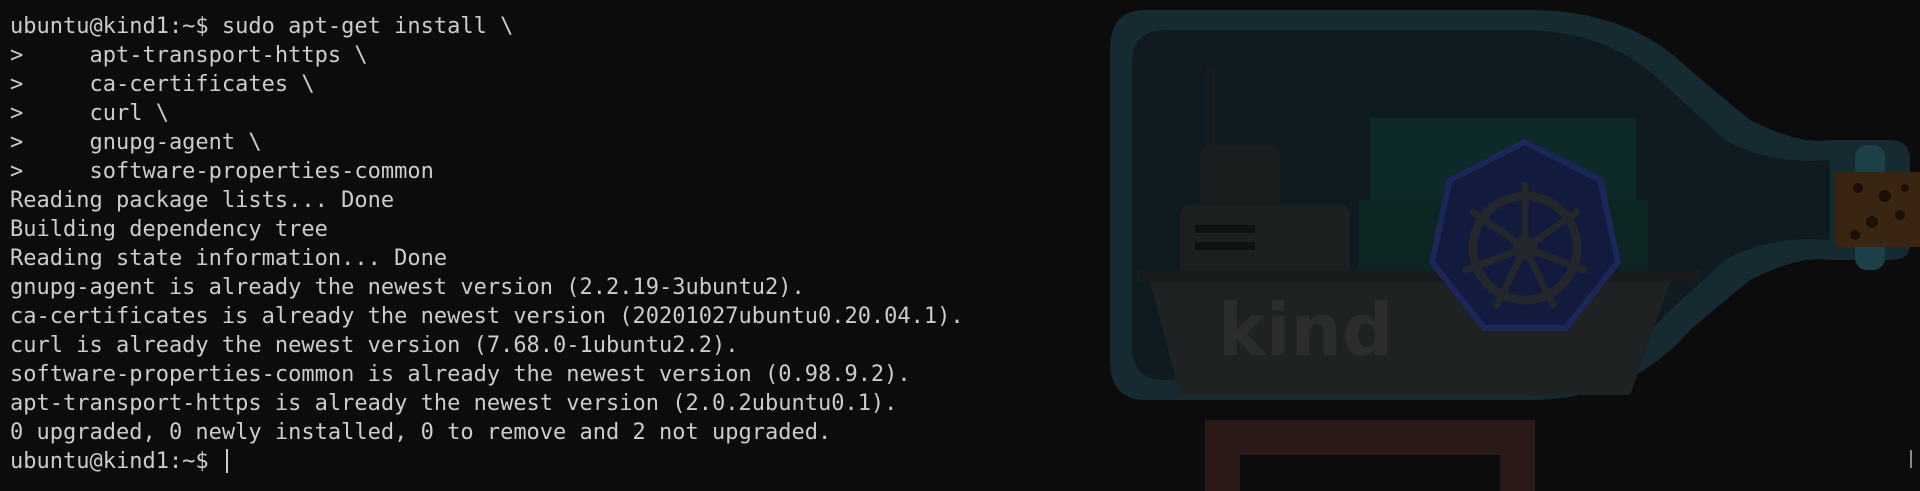  What do you see at coordinates (262, 26) in the screenshot?
I see `terminal-line: ubuntu@kind1:~$ sudo apt-get install \` at bounding box center [262, 26].